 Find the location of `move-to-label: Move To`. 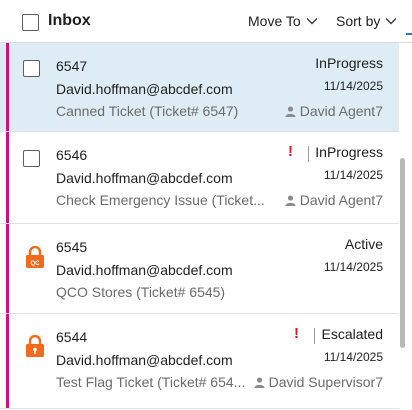

move-to-label: Move To is located at coordinates (274, 21).